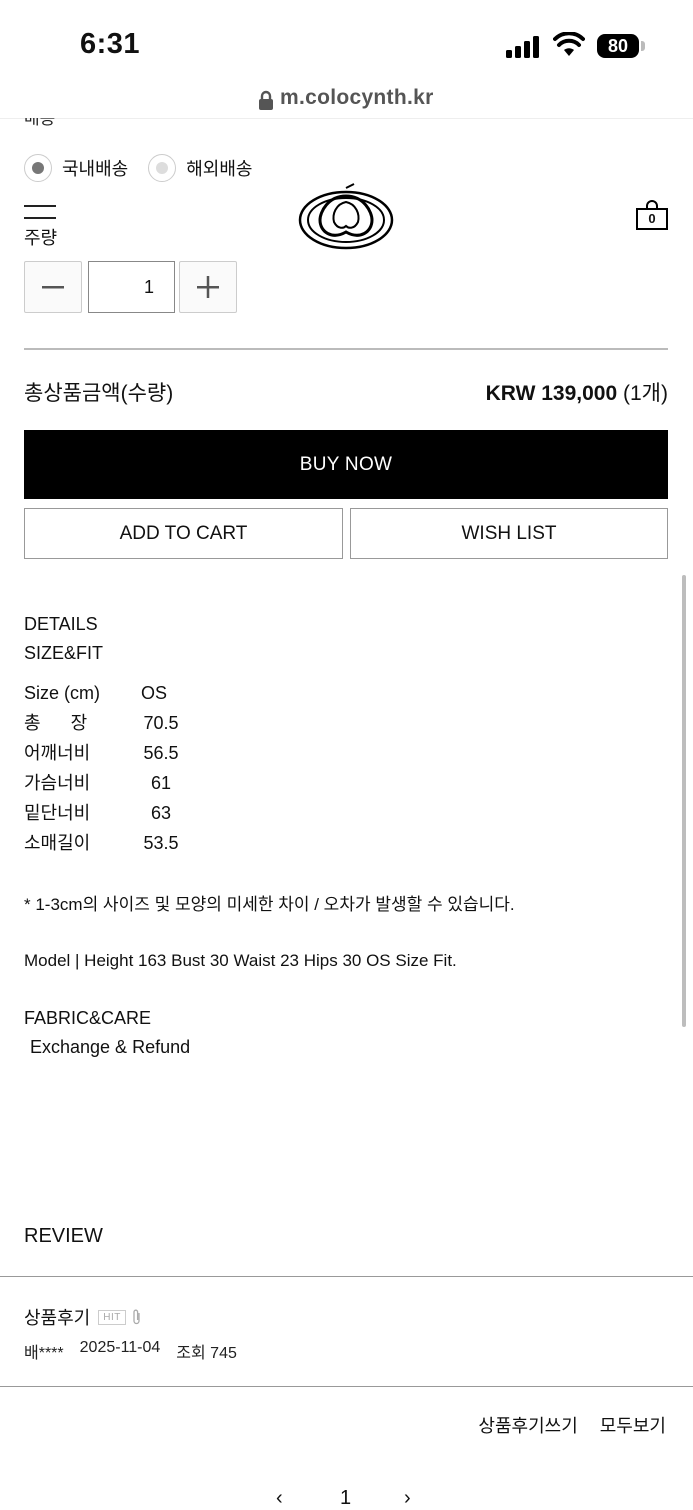 This screenshot has height=1510, width=693. I want to click on buy-now-button: BUY NOW, so click(346, 464).